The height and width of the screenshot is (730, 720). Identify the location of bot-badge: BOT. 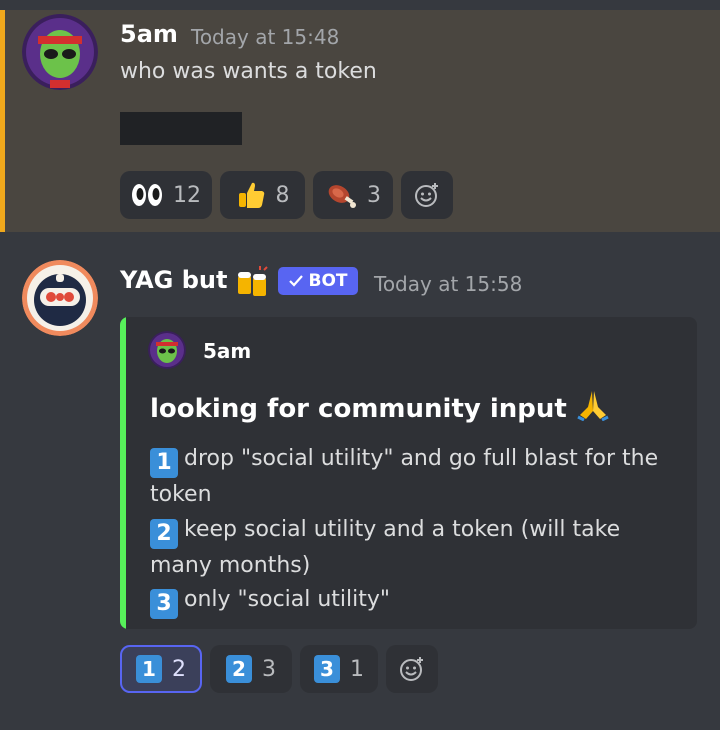
(318, 281).